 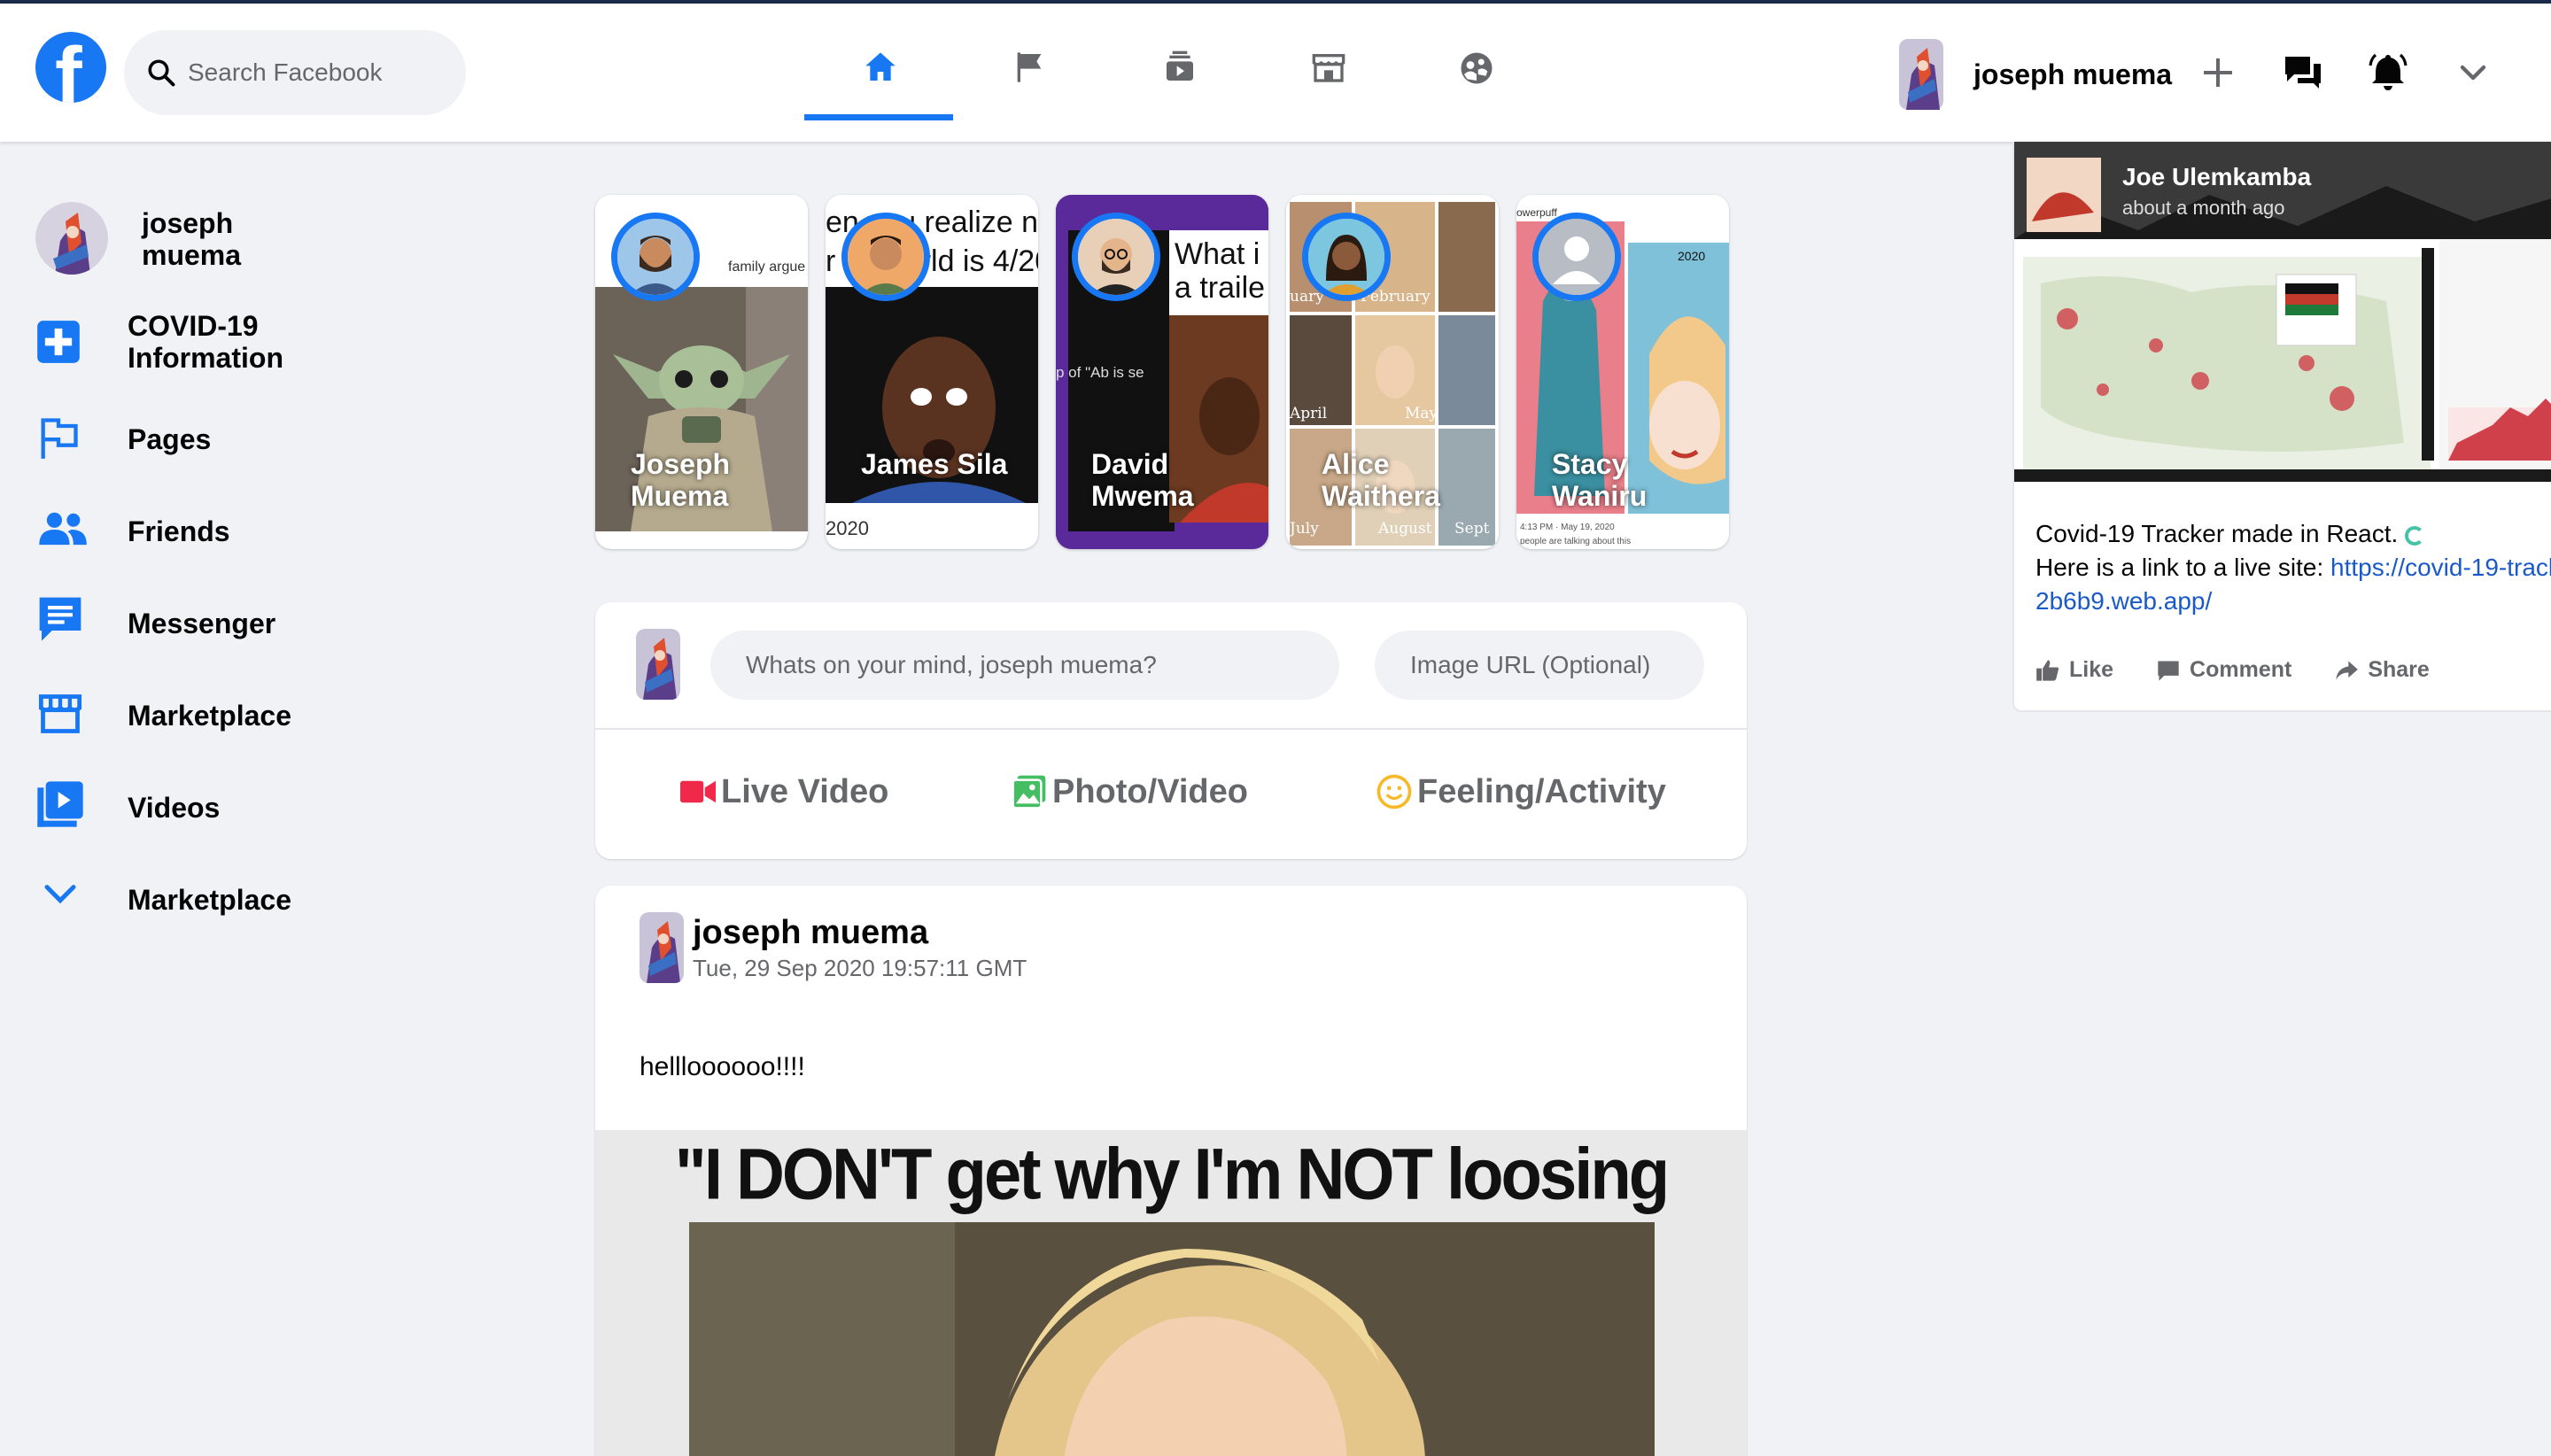 What do you see at coordinates (701, 372) in the screenshot?
I see `story-card: family argue Joseph Muema` at bounding box center [701, 372].